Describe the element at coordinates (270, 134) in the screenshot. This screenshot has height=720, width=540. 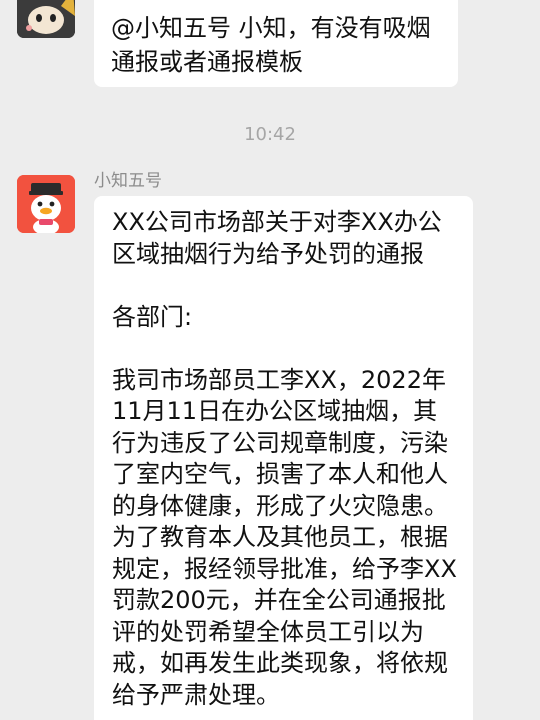
I see `message-timestamp: 10:42` at that location.